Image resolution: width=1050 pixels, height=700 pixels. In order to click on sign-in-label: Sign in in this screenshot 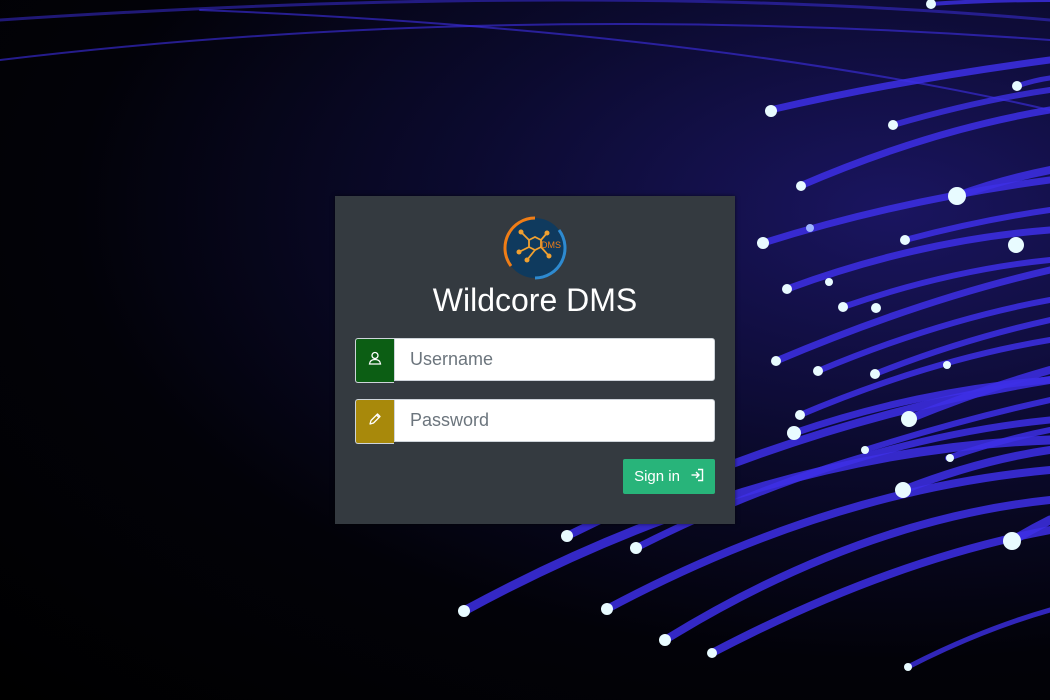, I will do `click(657, 476)`.